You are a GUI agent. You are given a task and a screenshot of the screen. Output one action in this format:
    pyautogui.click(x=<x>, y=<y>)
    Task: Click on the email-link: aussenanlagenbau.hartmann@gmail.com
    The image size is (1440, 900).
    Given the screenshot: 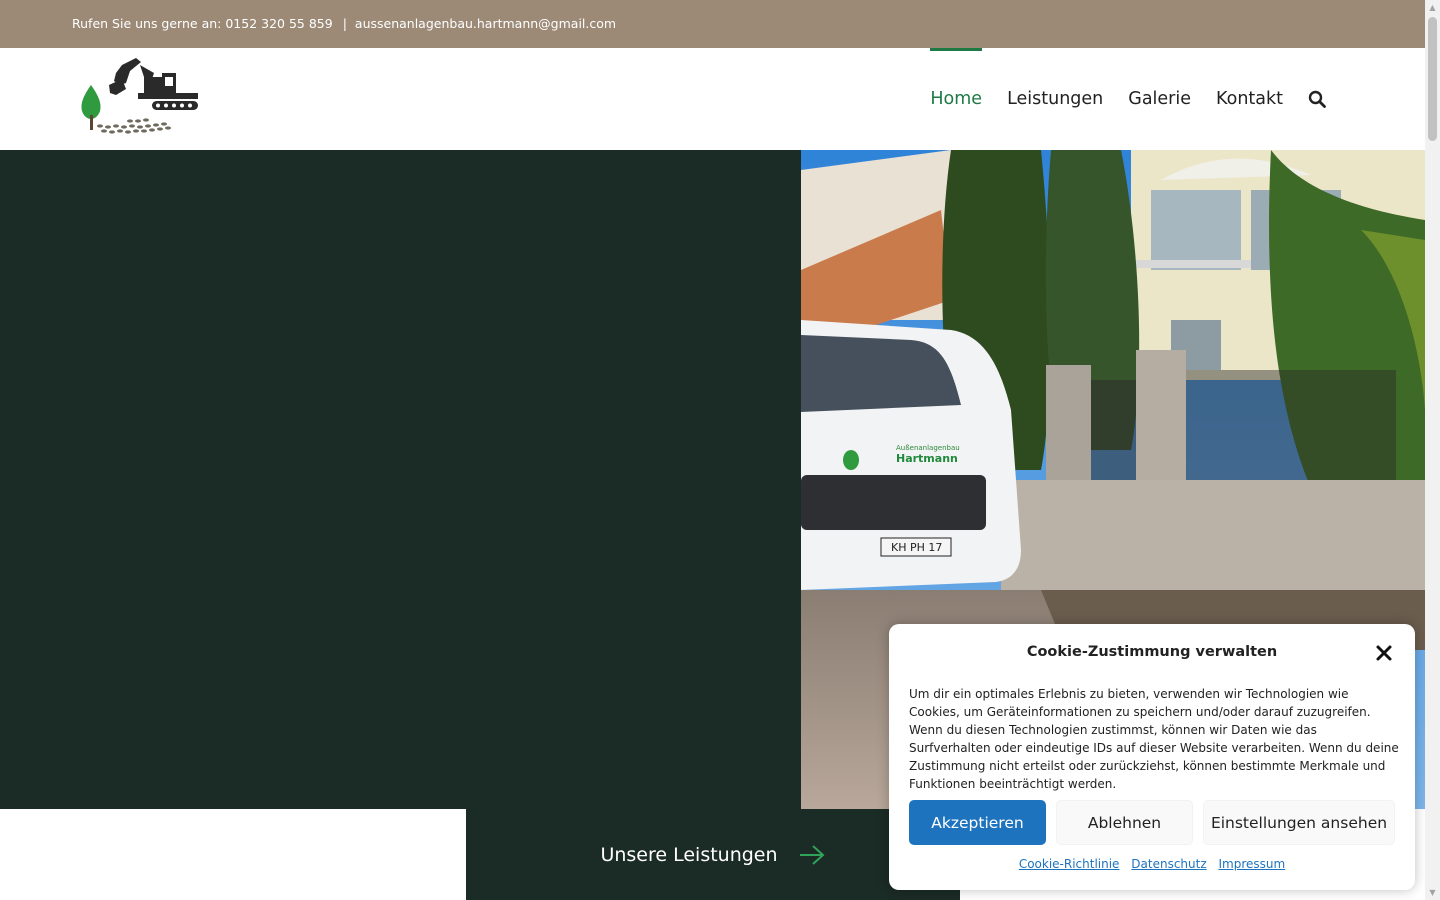 What is the action you would take?
    pyautogui.click(x=485, y=23)
    